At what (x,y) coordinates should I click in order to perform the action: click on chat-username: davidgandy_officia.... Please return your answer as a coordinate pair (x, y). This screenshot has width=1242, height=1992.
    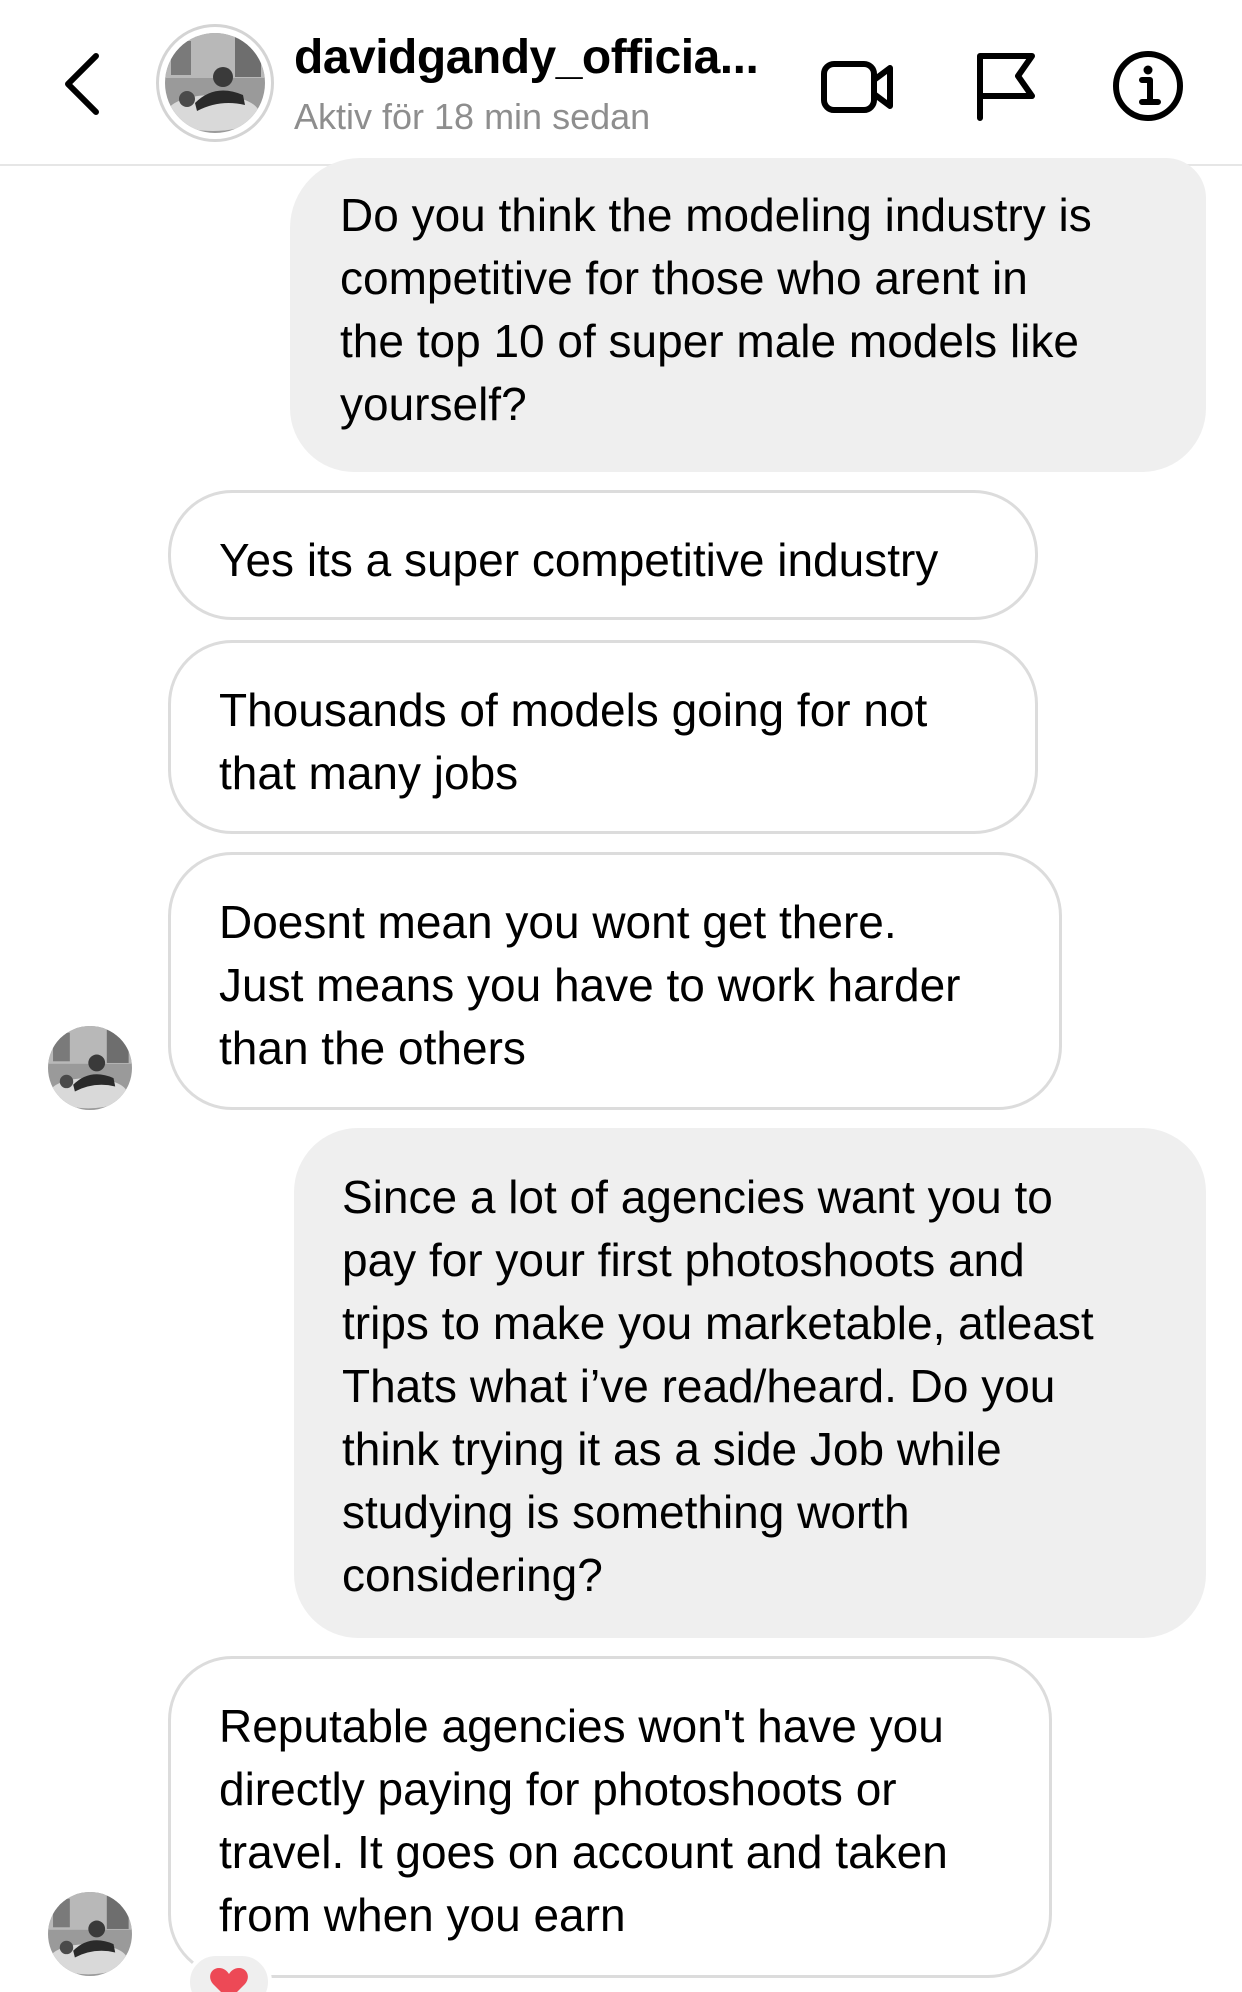
    Looking at the image, I should click on (526, 57).